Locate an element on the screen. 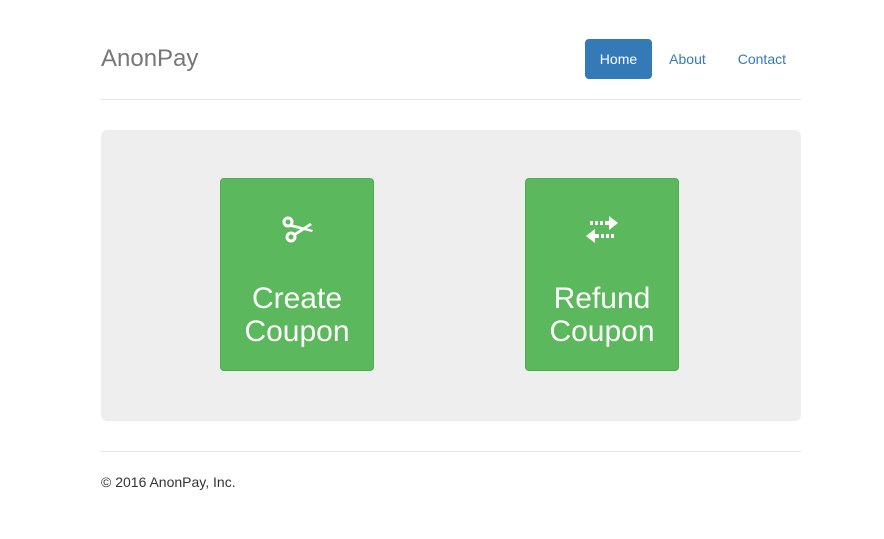 This screenshot has width=884, height=539. brand-title: AnonPay is located at coordinates (150, 58).